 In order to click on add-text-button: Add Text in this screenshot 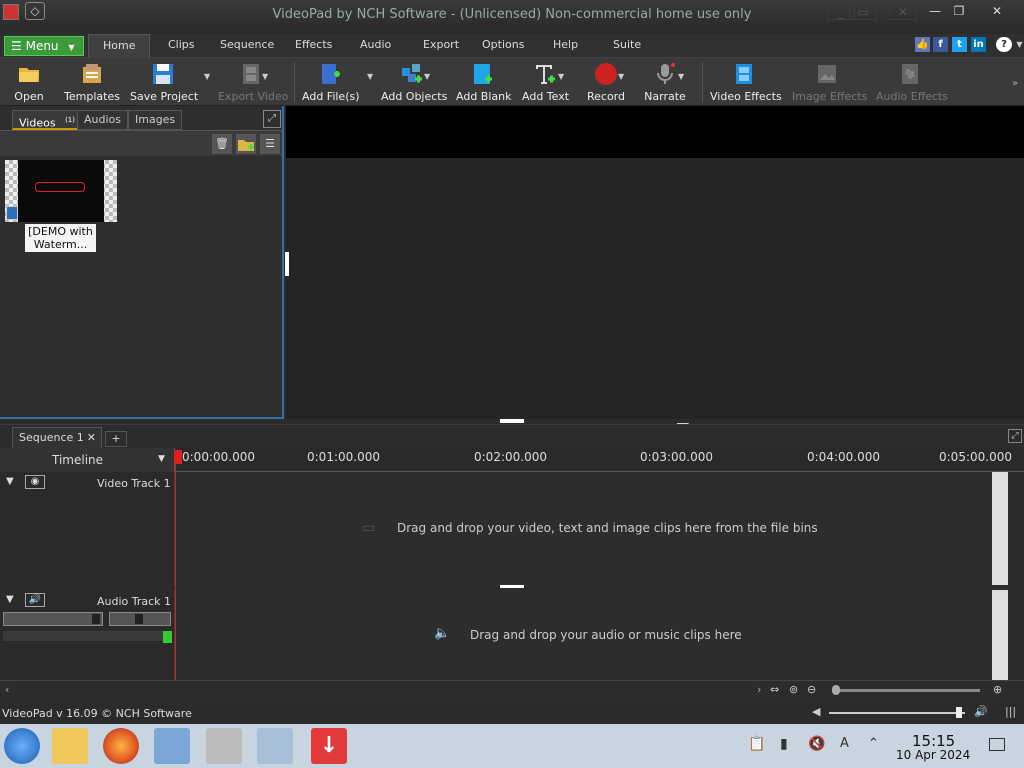, I will do `click(545, 82)`.